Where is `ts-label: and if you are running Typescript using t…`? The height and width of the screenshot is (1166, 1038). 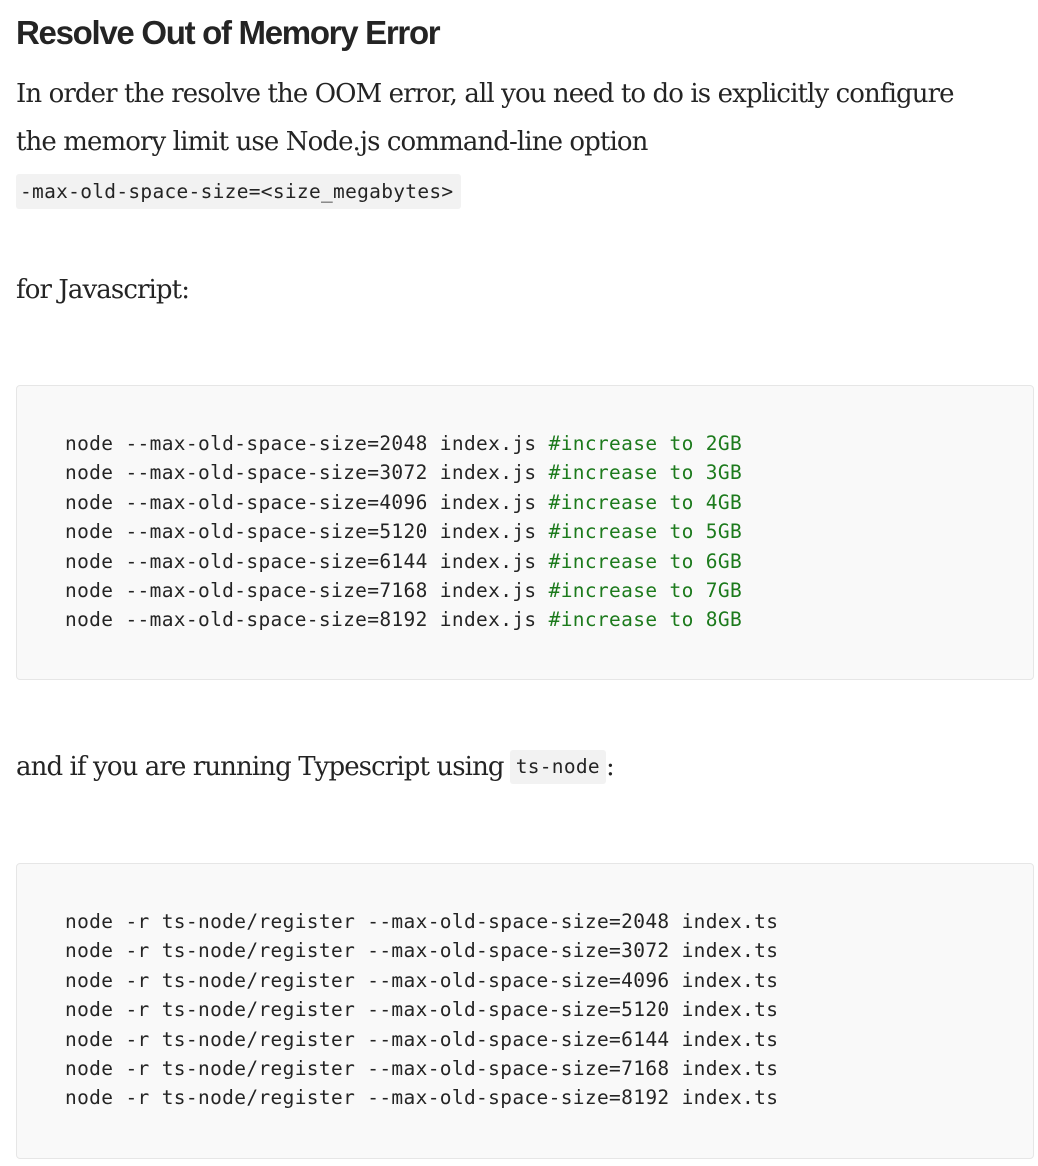
ts-label: and if you are running Typescript using t… is located at coordinates (315, 767).